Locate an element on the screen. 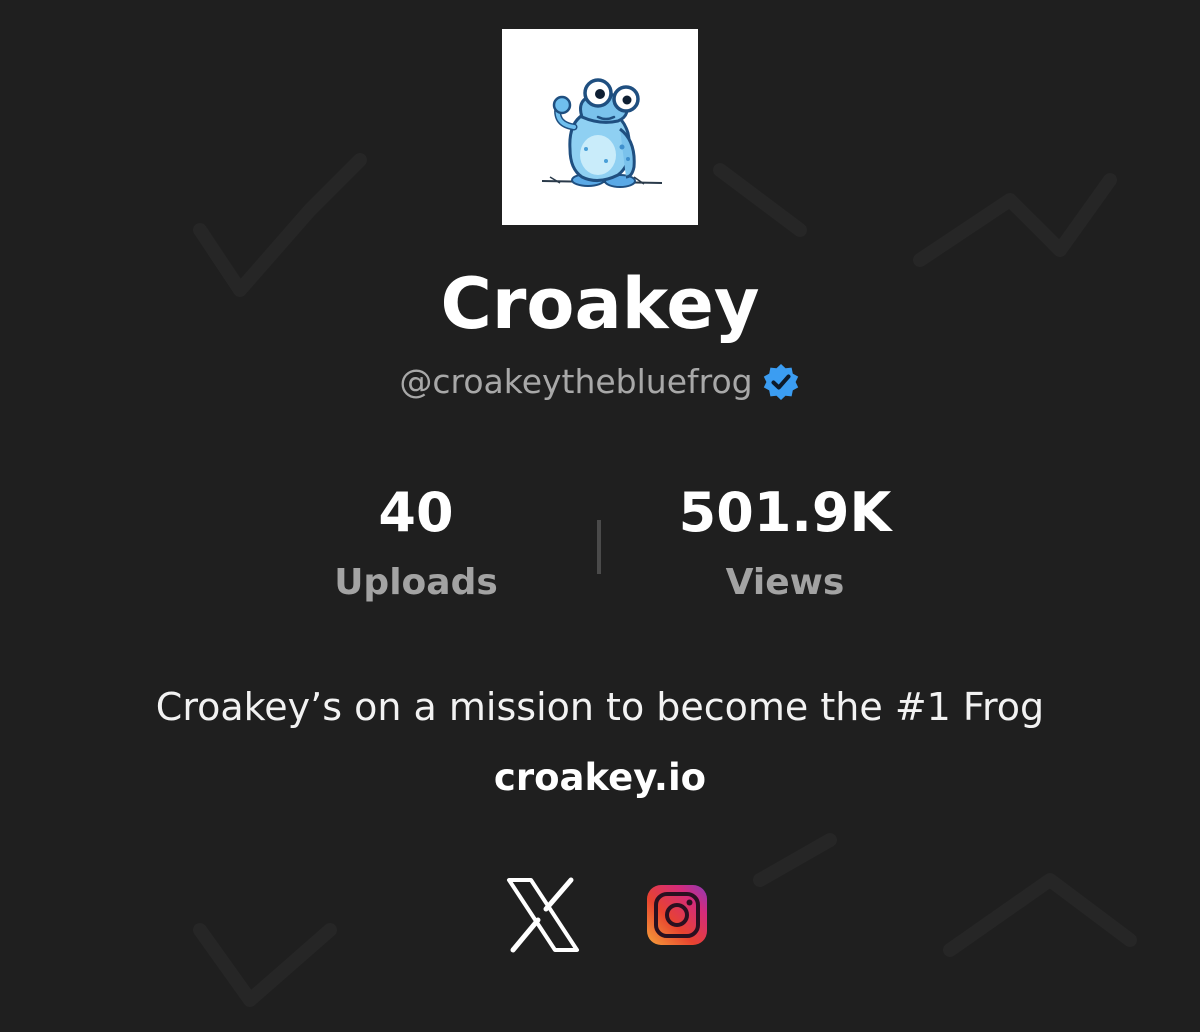 This screenshot has width=1200, height=1032. frog-avatar-icon is located at coordinates (600, 127).